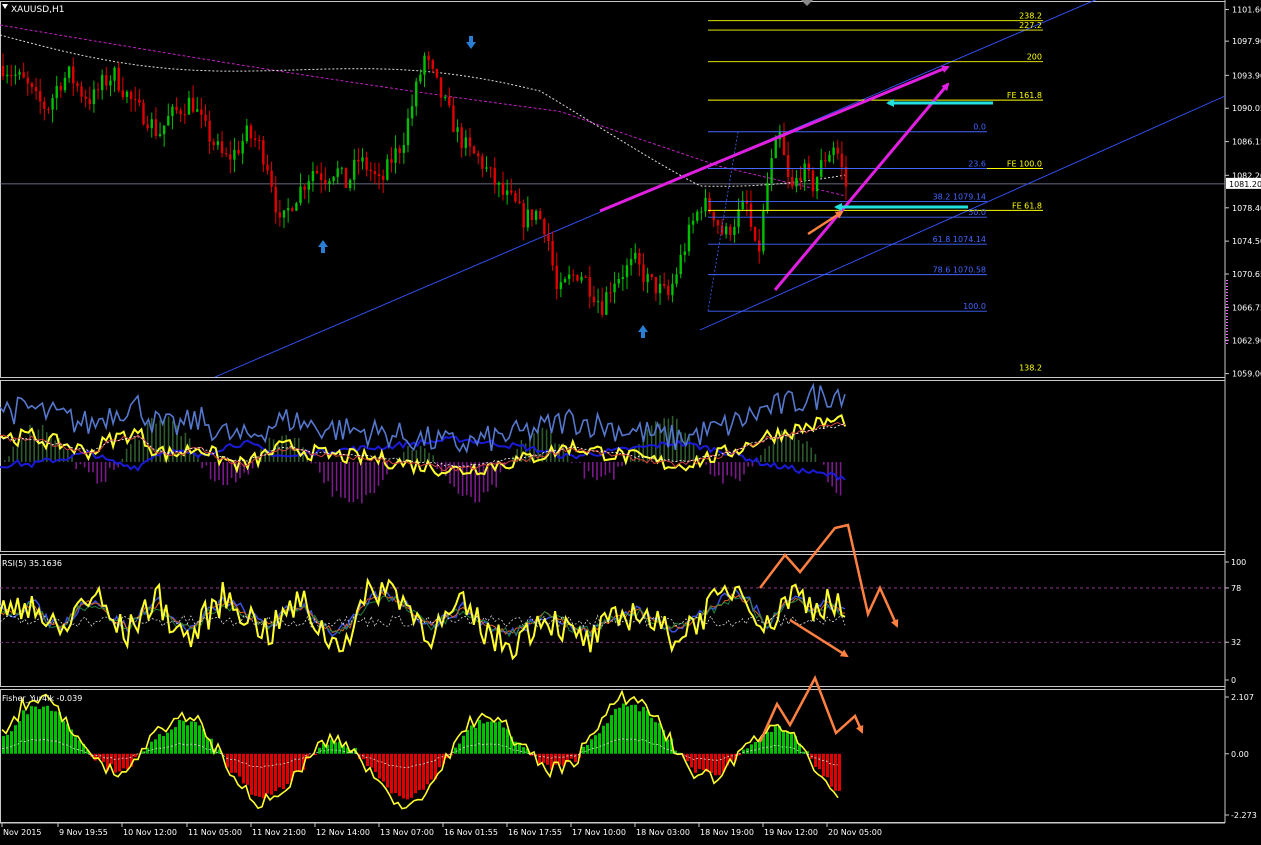 The width and height of the screenshot is (1261, 845). Describe the element at coordinates (38, 10) in the screenshot. I see `chart-title-label: XAUUSD,H1` at that location.